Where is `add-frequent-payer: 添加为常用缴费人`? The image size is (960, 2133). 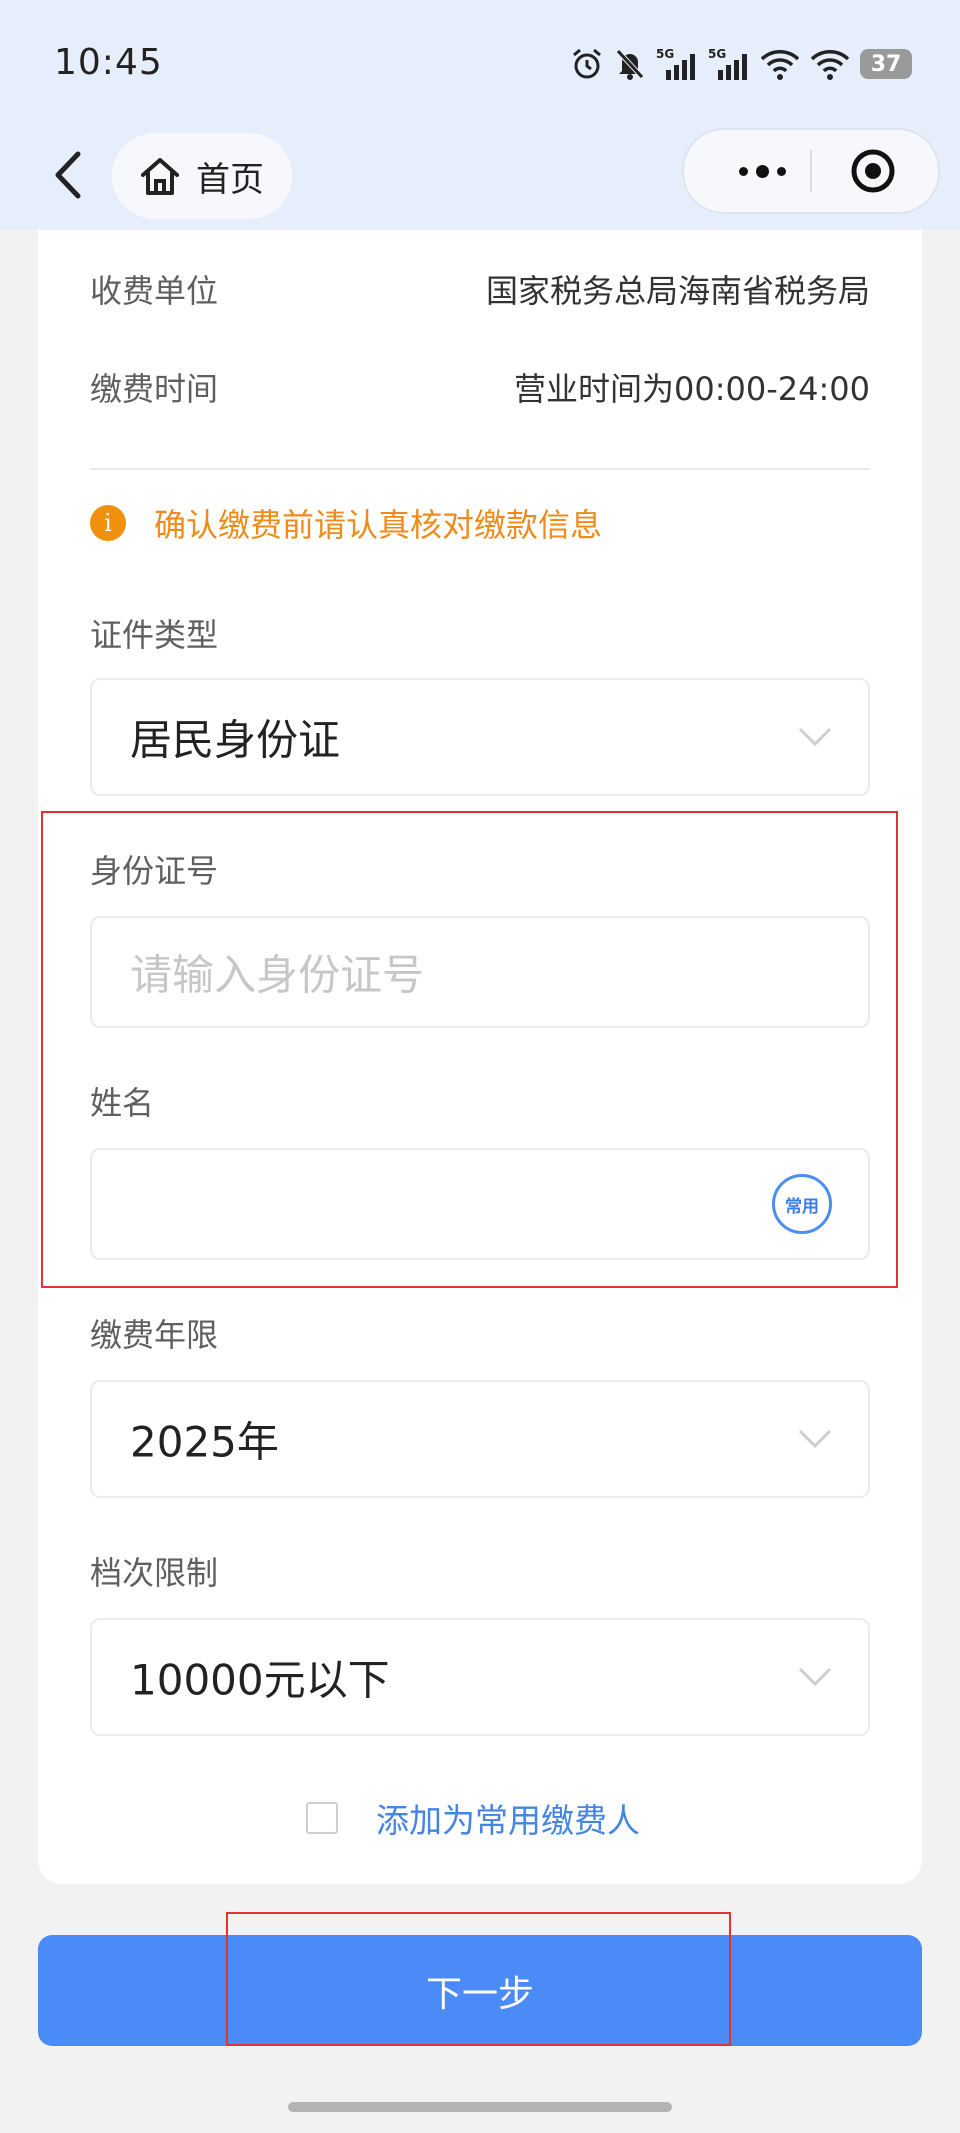
add-frequent-payer: 添加为常用缴费人 is located at coordinates (473, 1818).